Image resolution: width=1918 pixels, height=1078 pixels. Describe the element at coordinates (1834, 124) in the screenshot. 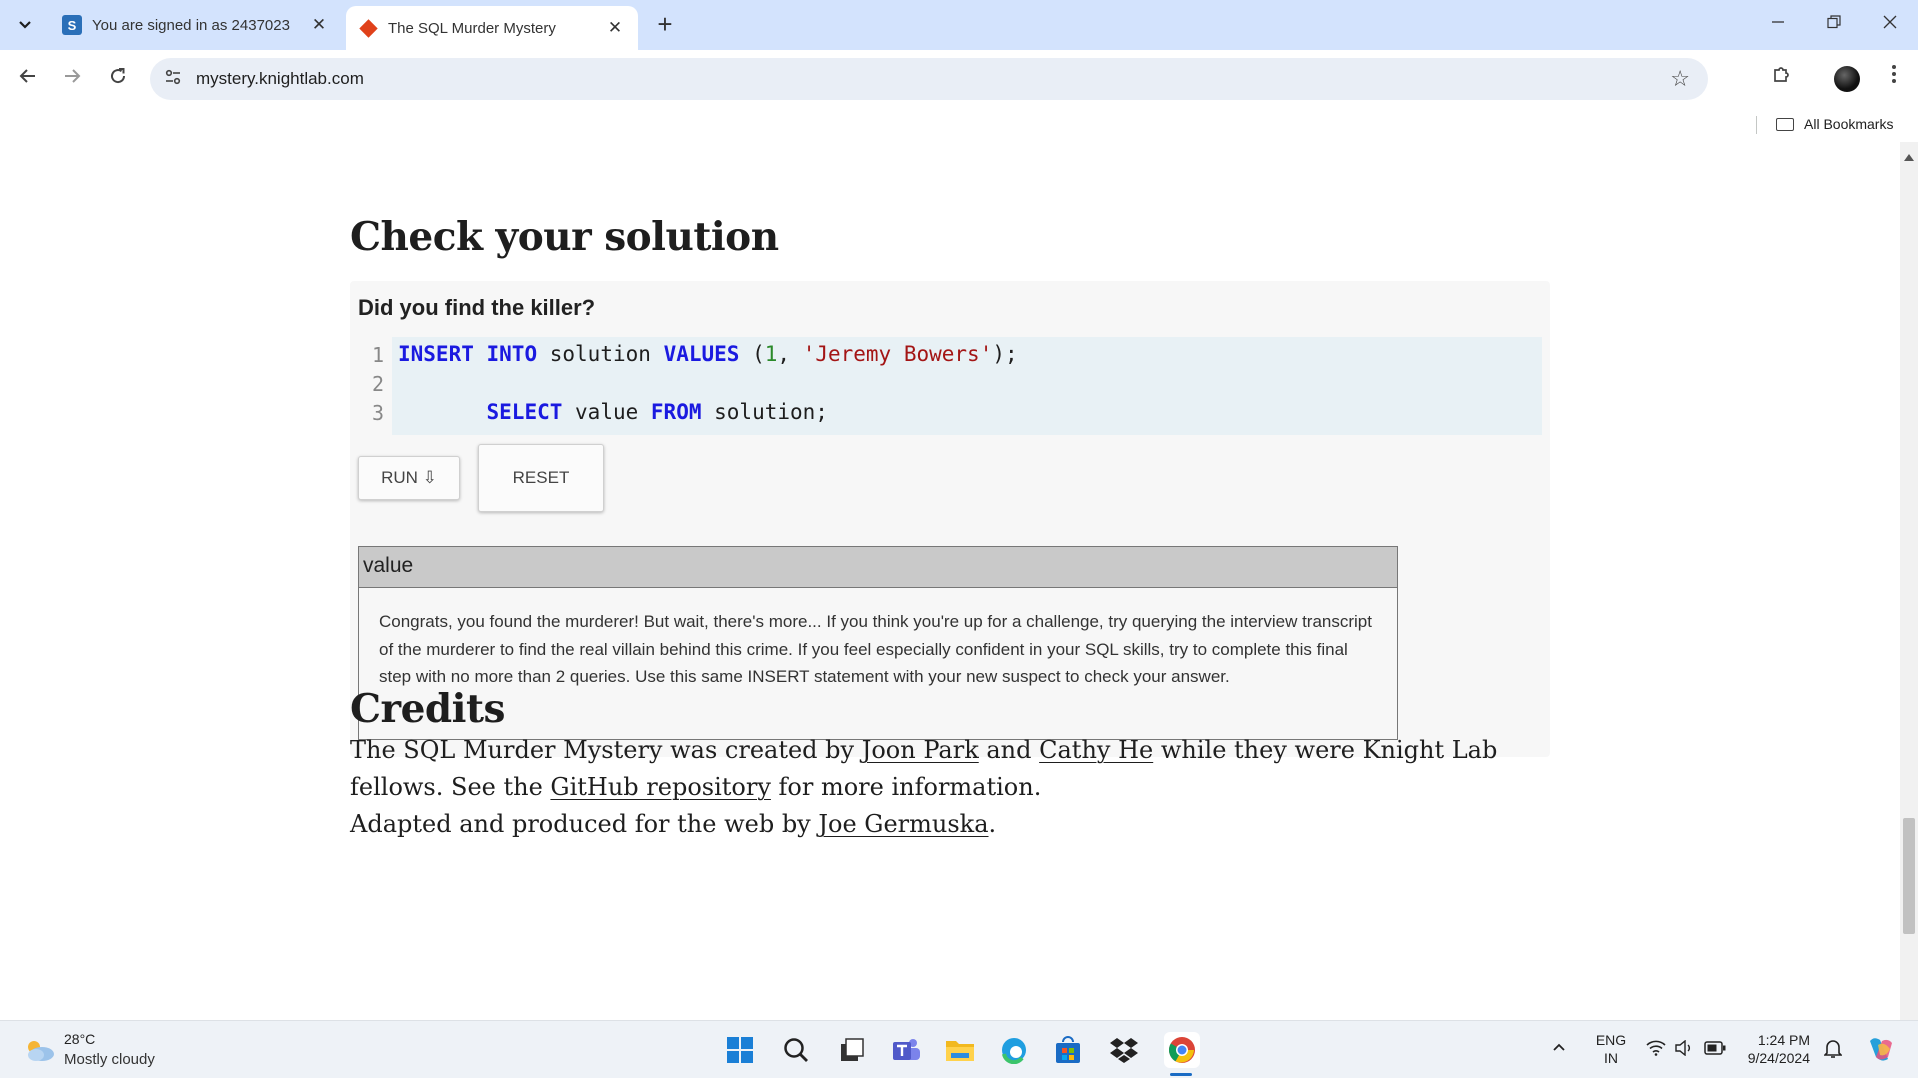

I see `all-bookmarks-button: All Bookmarks` at that location.